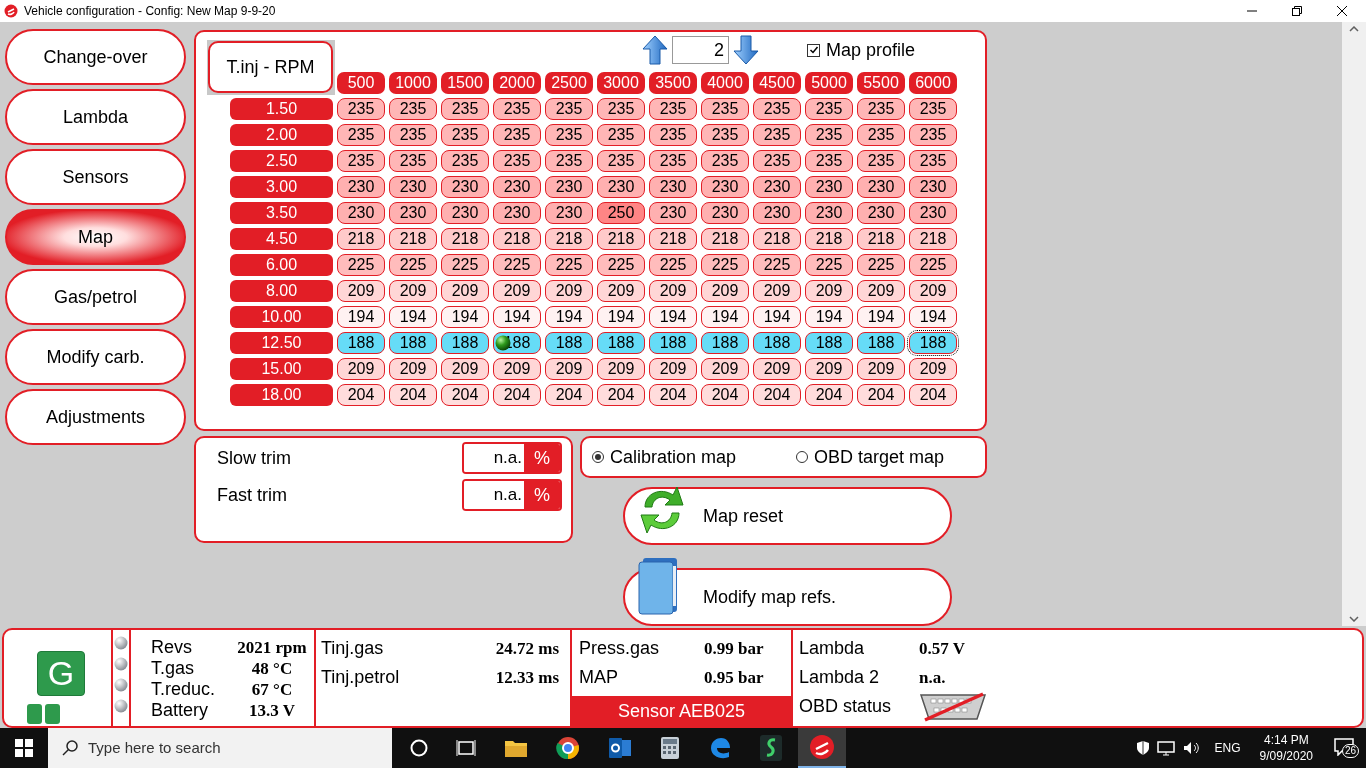 The image size is (1366, 768). Describe the element at coordinates (95, 57) in the screenshot. I see `nav-button: Change-over` at that location.